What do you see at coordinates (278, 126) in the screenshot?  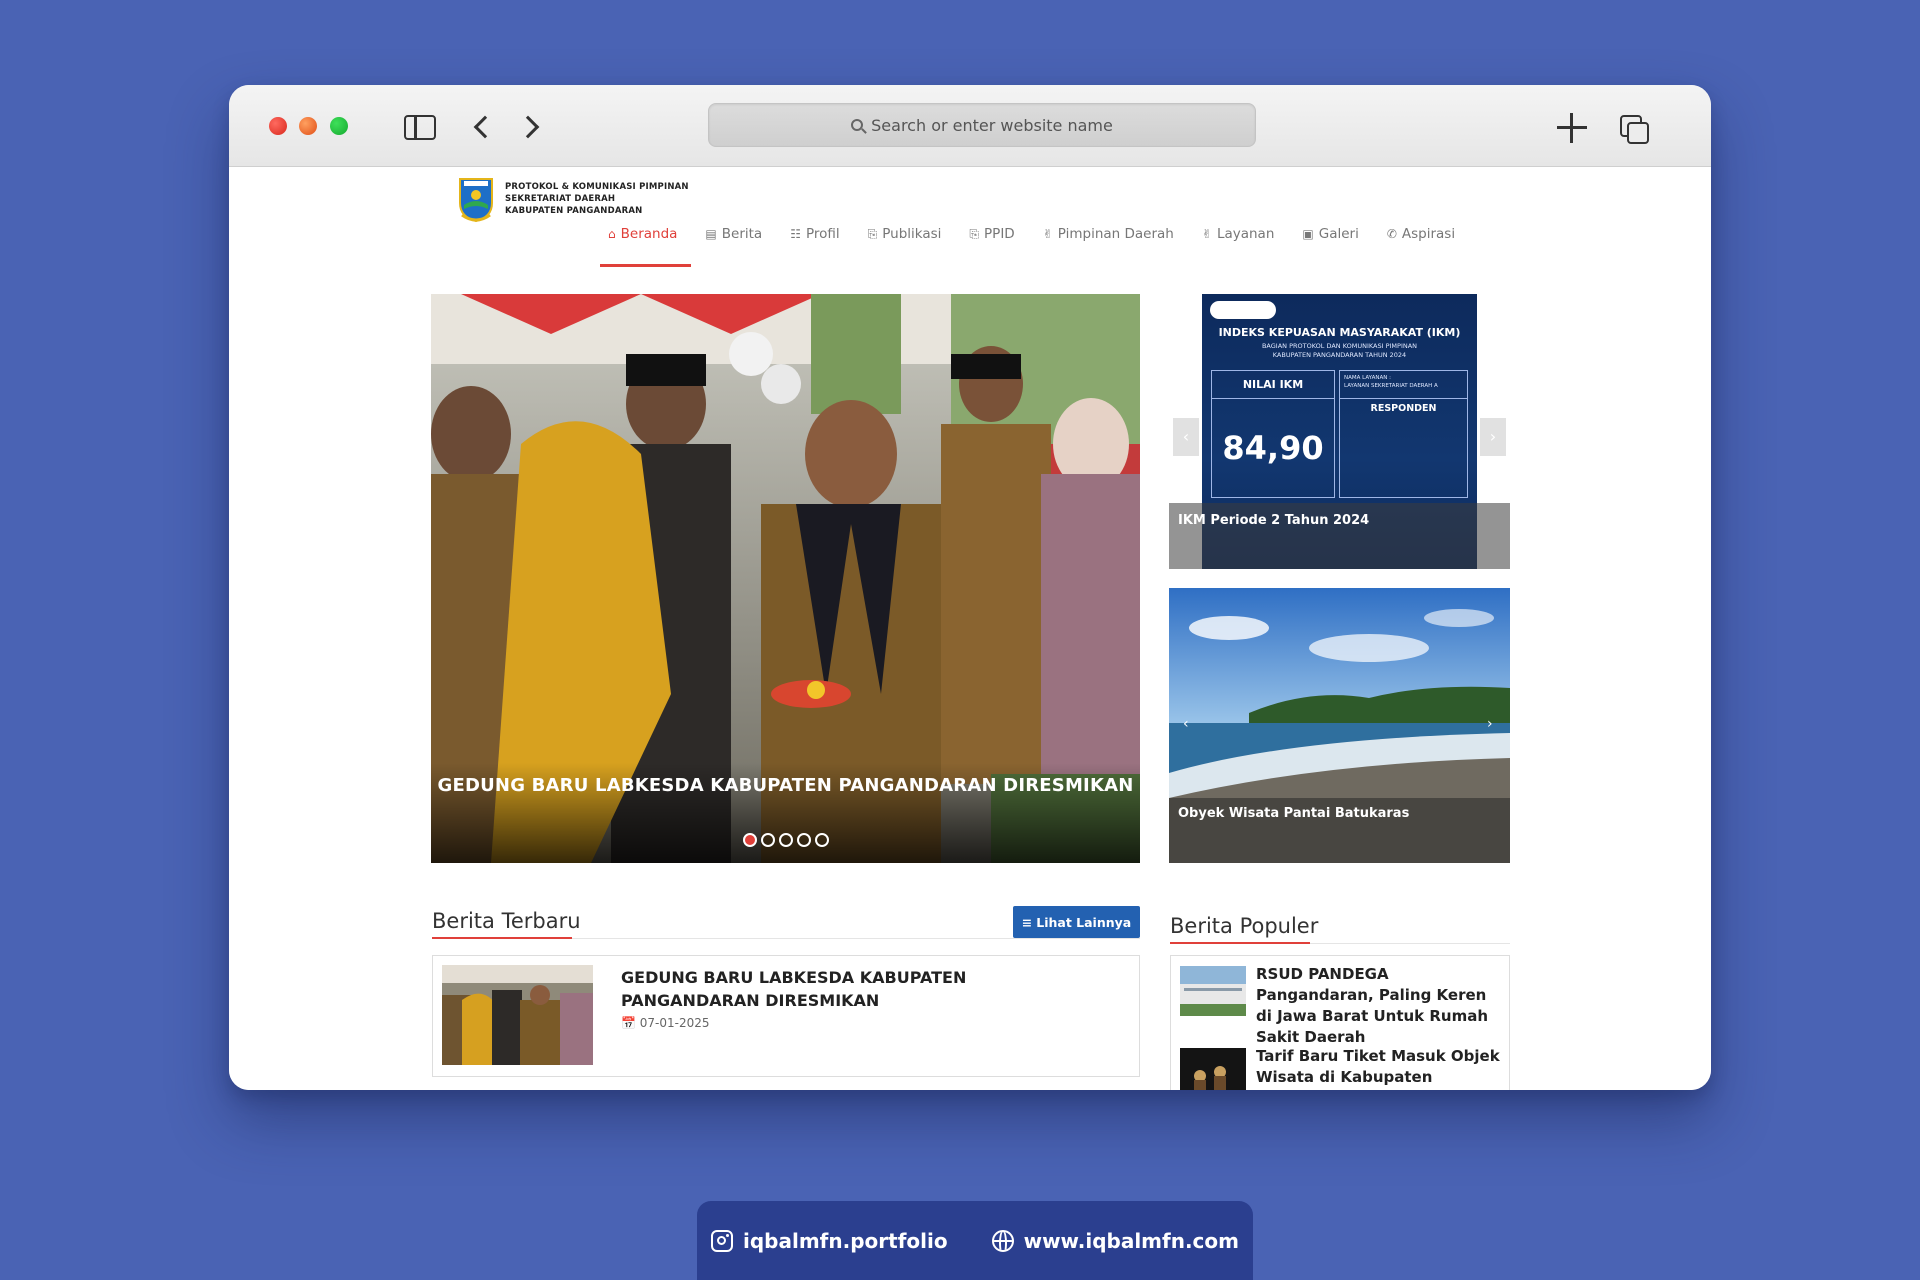 I see `close-window-button` at bounding box center [278, 126].